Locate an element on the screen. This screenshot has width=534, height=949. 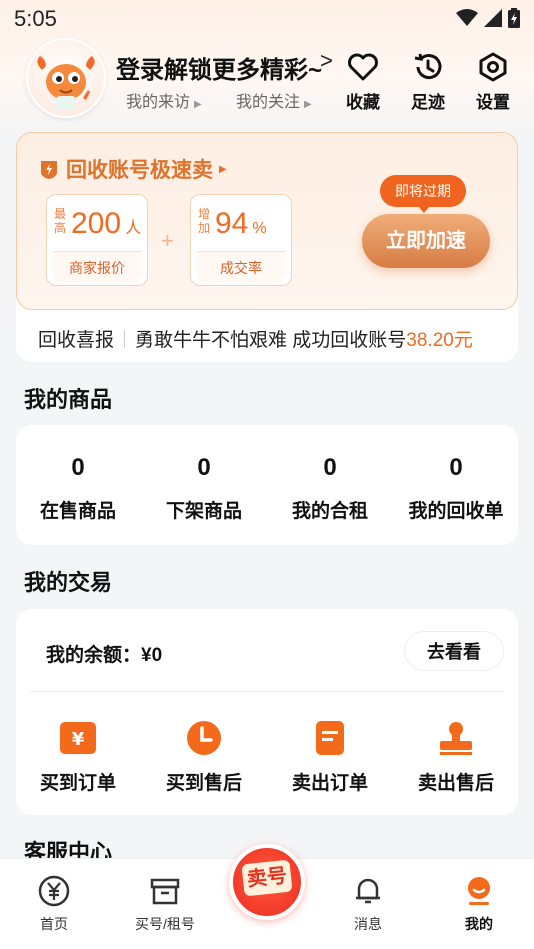
goods-recycle-orders: 0 我的回收单 is located at coordinates (456, 488).